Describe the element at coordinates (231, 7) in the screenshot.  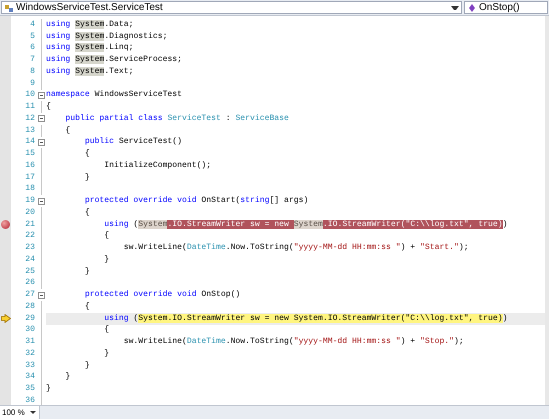
I see `type-dropdown: WindowsServiceTest.ServiceTest` at that location.